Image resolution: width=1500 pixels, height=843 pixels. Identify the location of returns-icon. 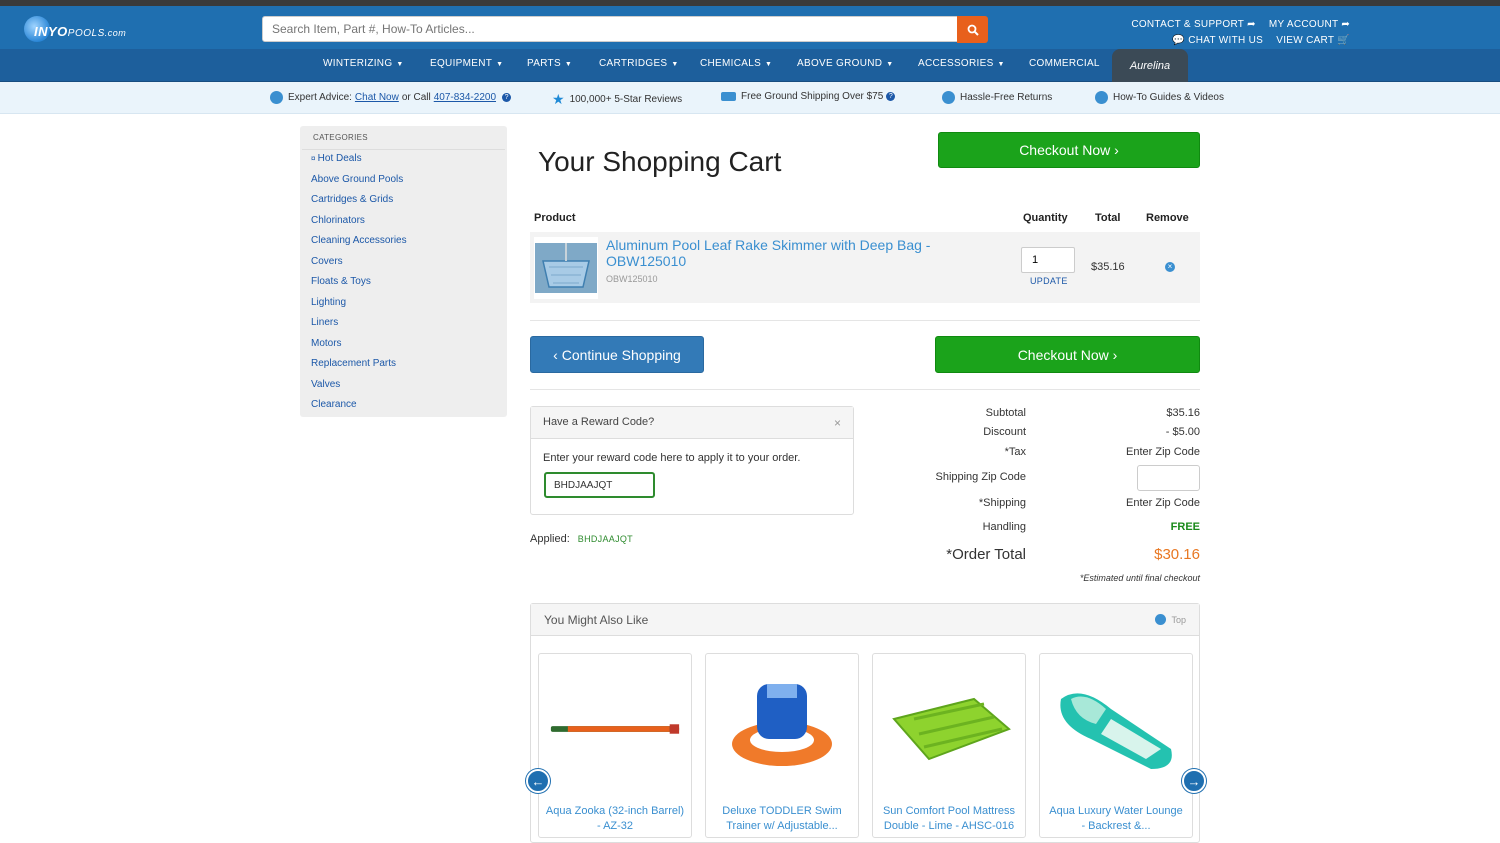
(948, 97).